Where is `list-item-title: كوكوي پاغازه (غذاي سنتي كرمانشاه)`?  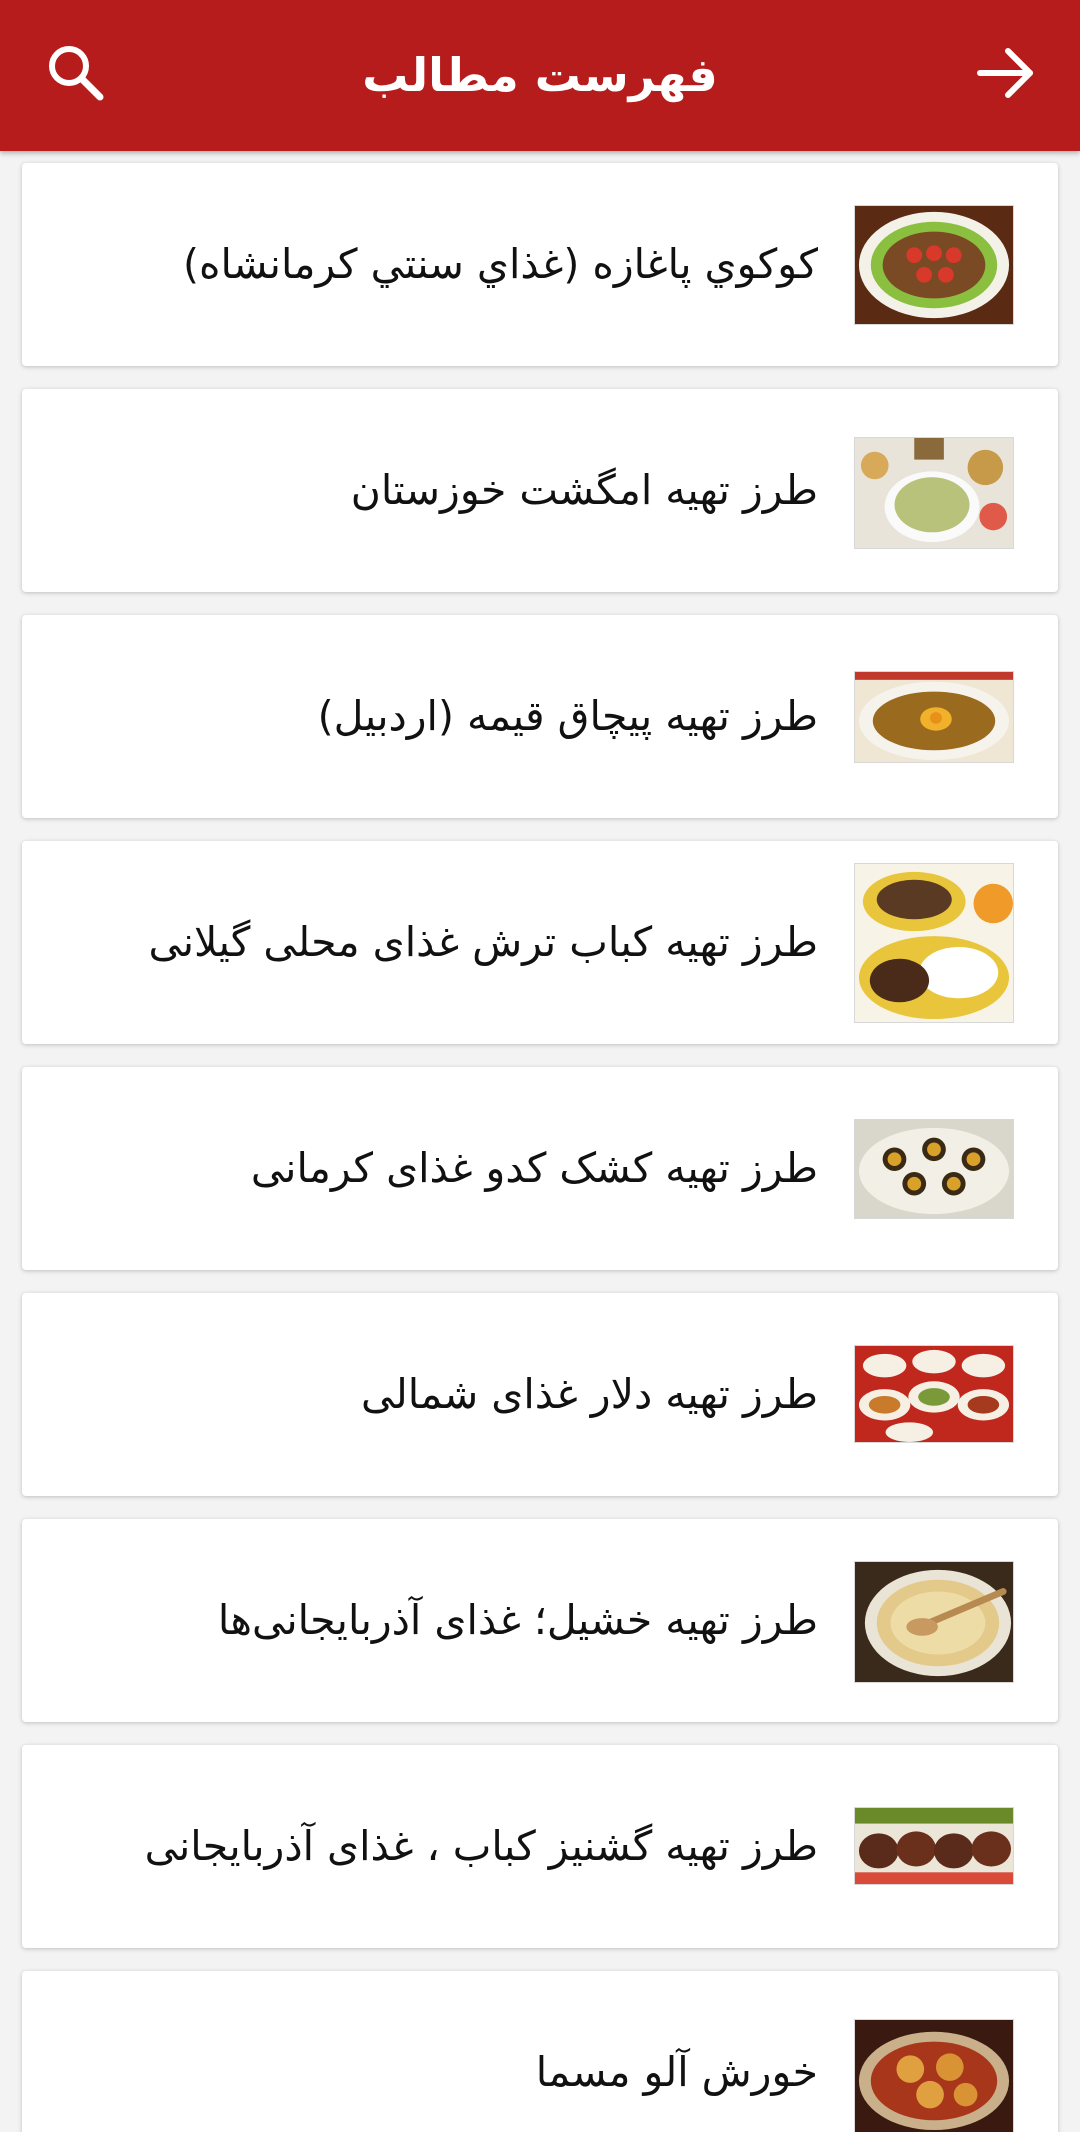
list-item-title: كوكوي پاغازه (غذاي سنتي كرمانشاه) is located at coordinates (500, 264).